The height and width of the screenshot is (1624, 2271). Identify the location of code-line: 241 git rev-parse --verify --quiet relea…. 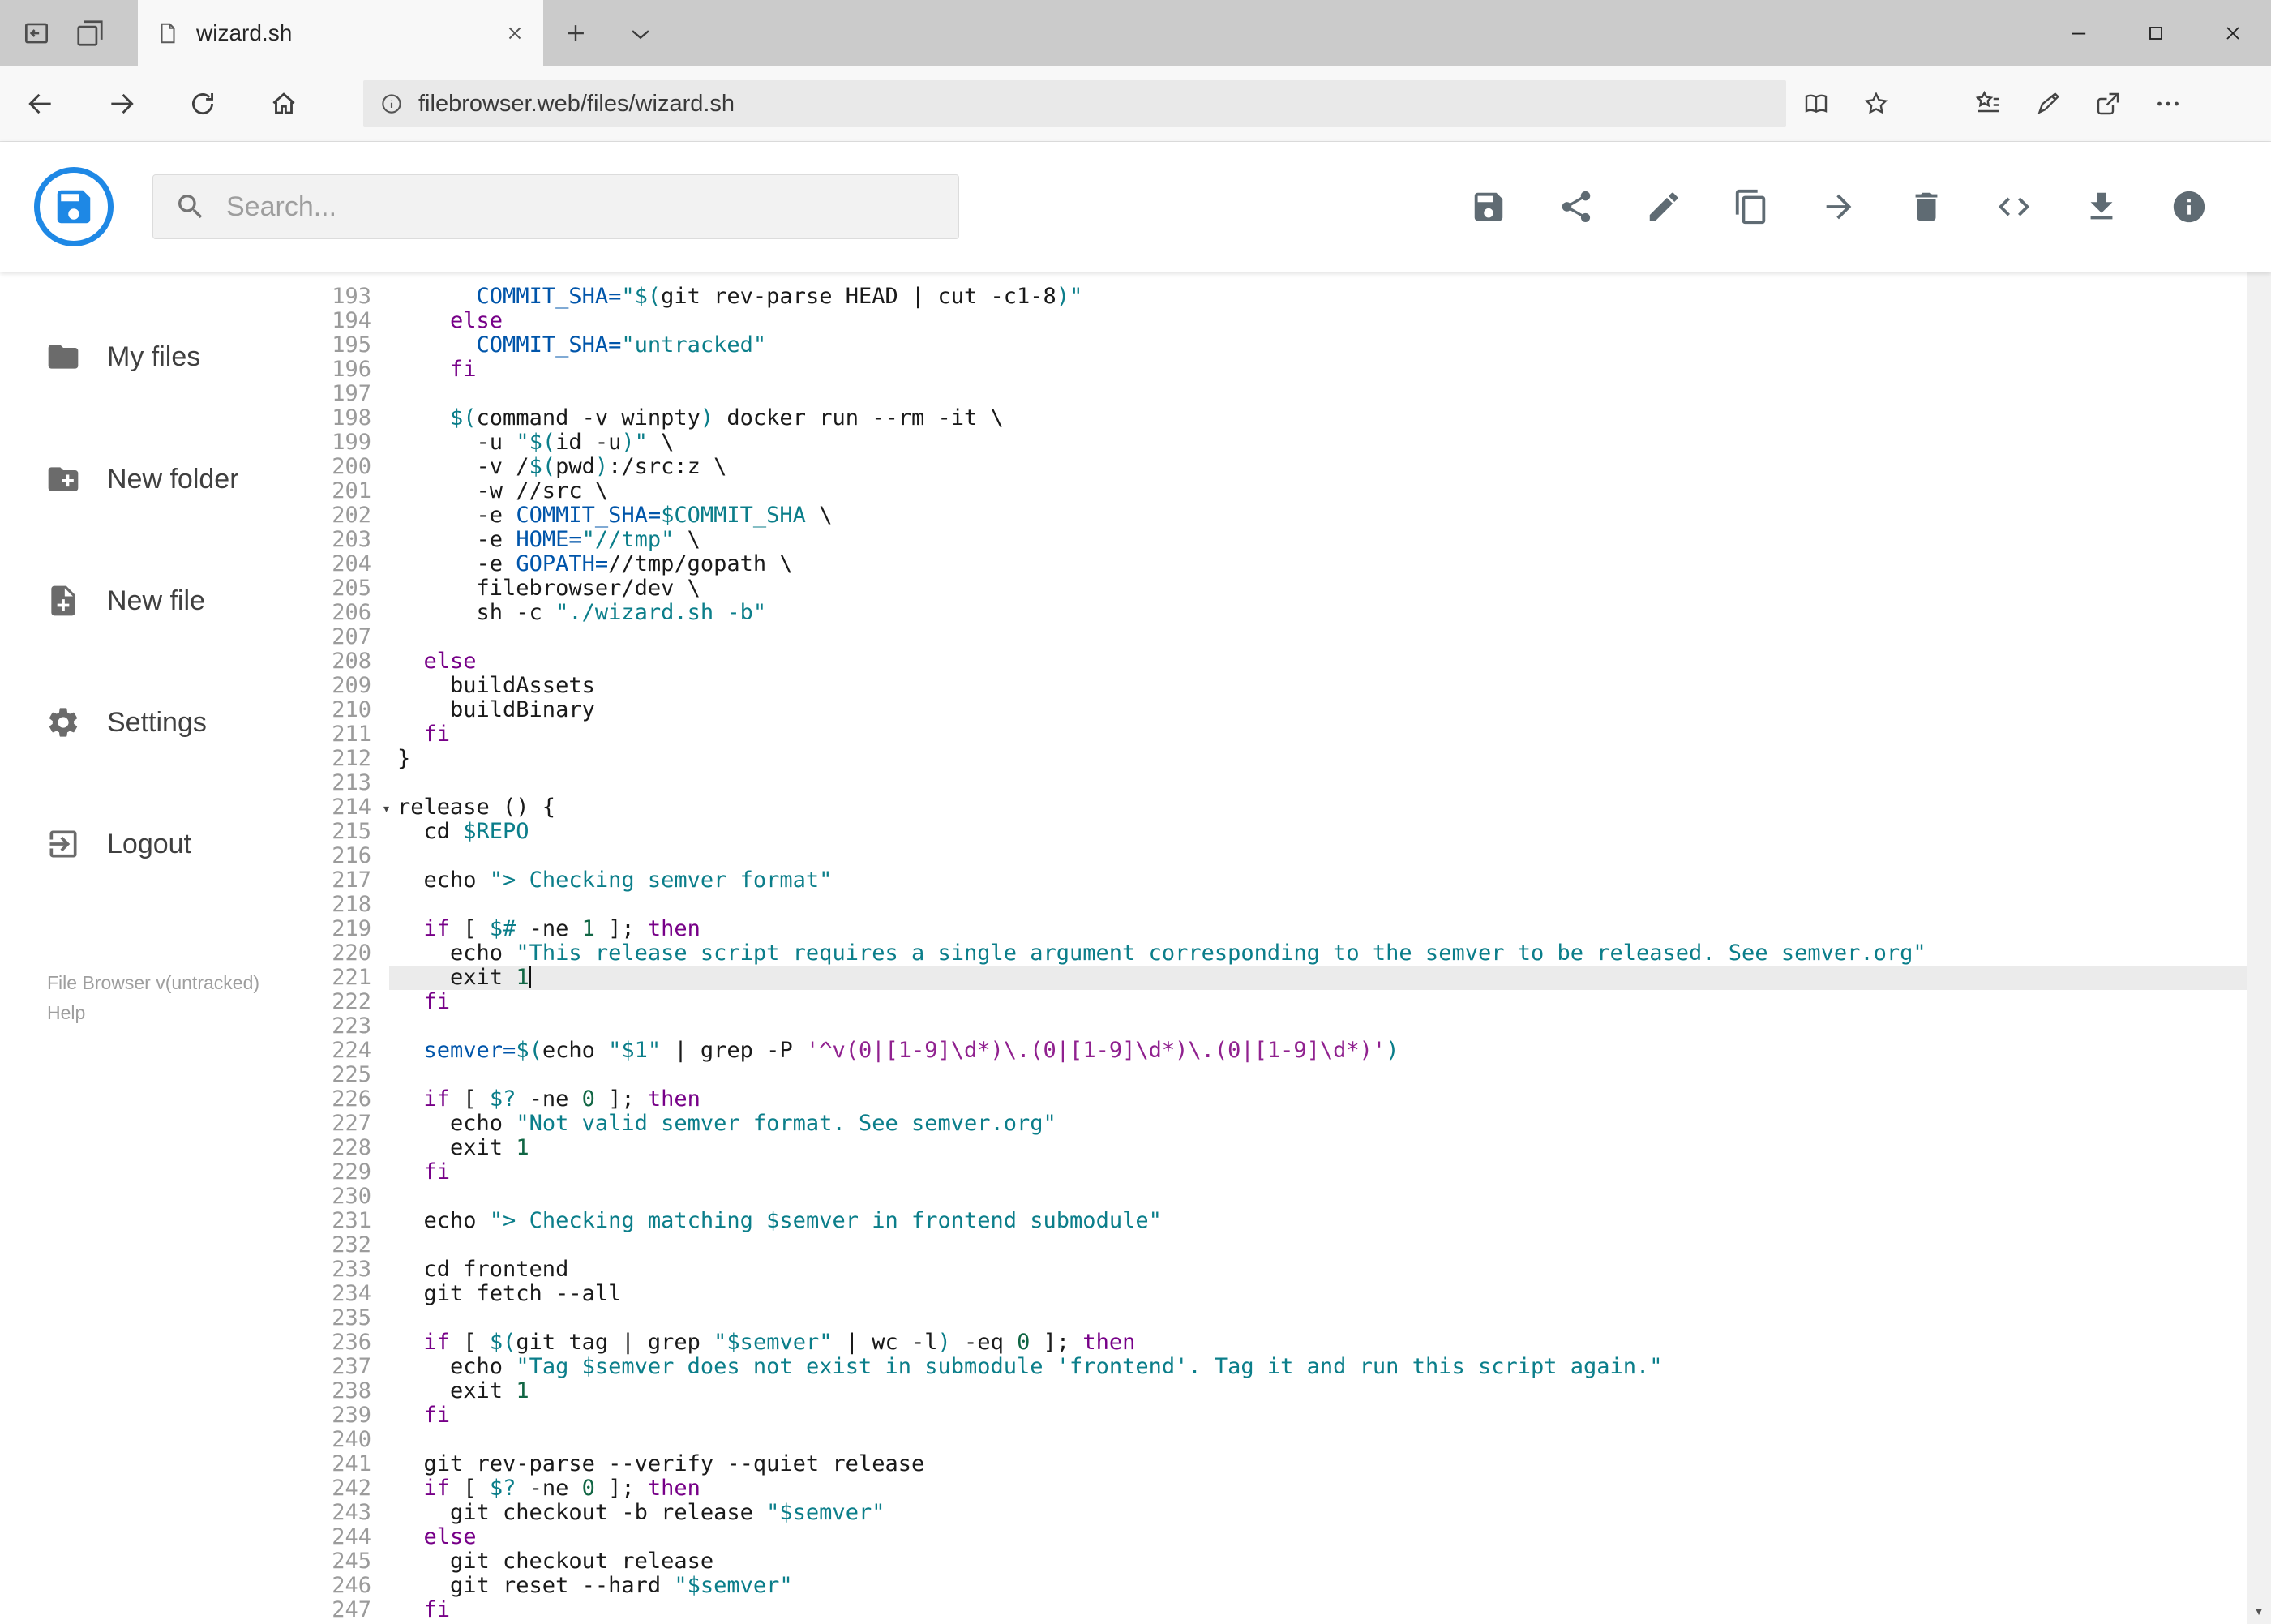
(1269, 1464).